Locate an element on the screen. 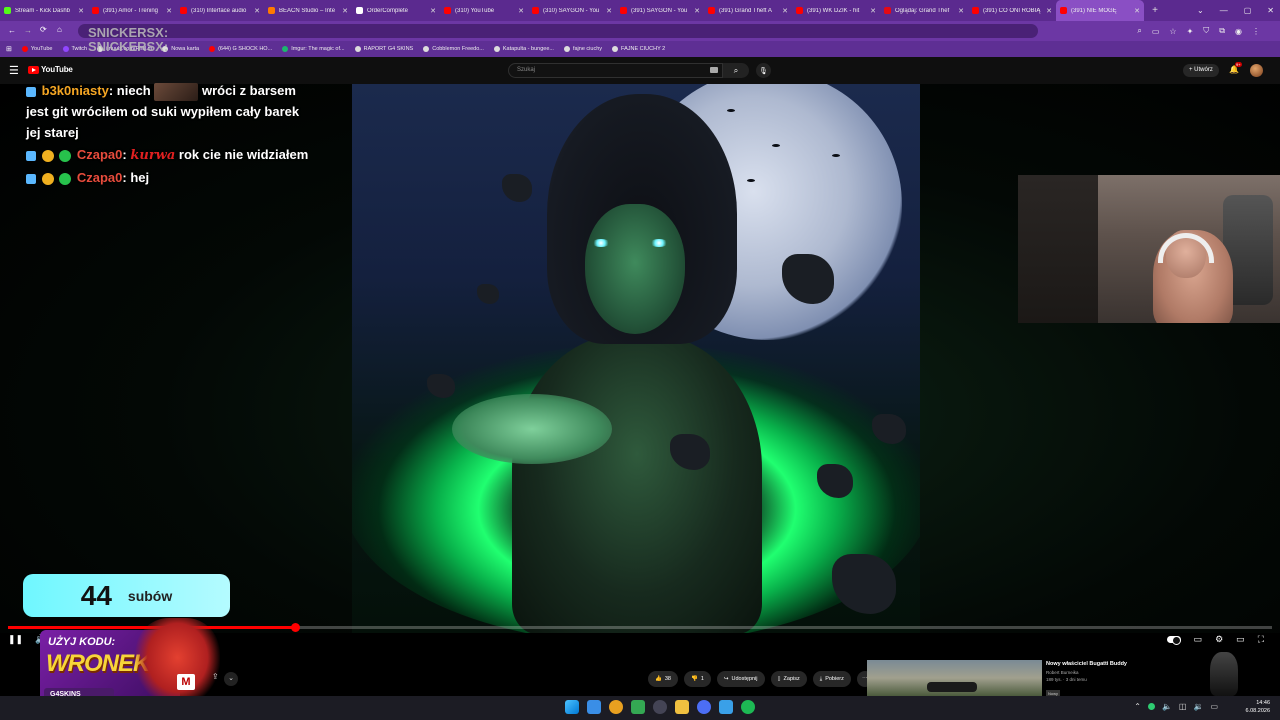 This screenshot has width=1280, height=720. hamburger-menu-icon: ☰ is located at coordinates (14, 70).